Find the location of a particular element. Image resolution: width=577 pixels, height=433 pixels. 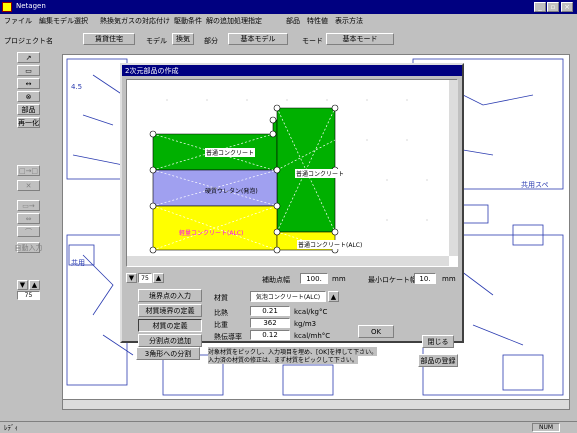

rectangle-tool: ▭ is located at coordinates (28, 70).